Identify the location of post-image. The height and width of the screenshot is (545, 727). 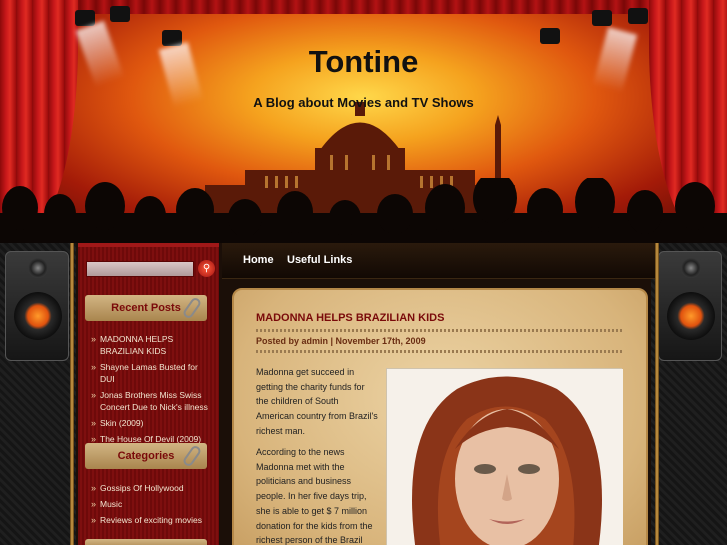
(504, 456).